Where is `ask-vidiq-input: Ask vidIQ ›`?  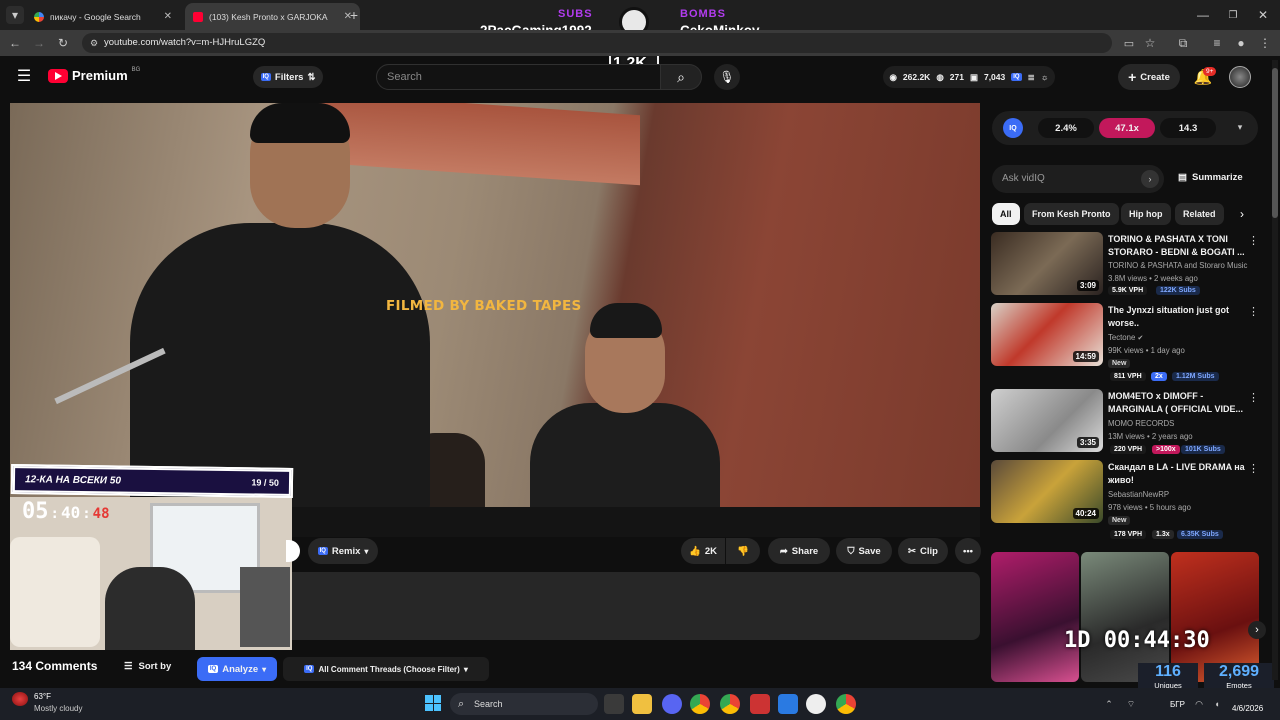
ask-vidiq-input: Ask vidIQ › is located at coordinates (1078, 179).